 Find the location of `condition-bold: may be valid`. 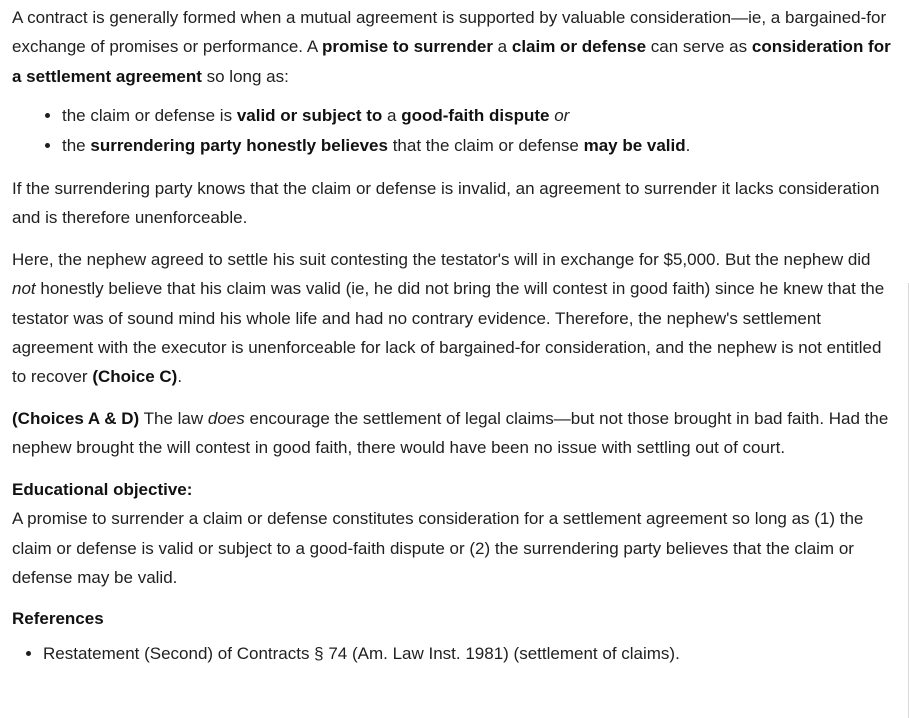

condition-bold: may be valid is located at coordinates (634, 145).